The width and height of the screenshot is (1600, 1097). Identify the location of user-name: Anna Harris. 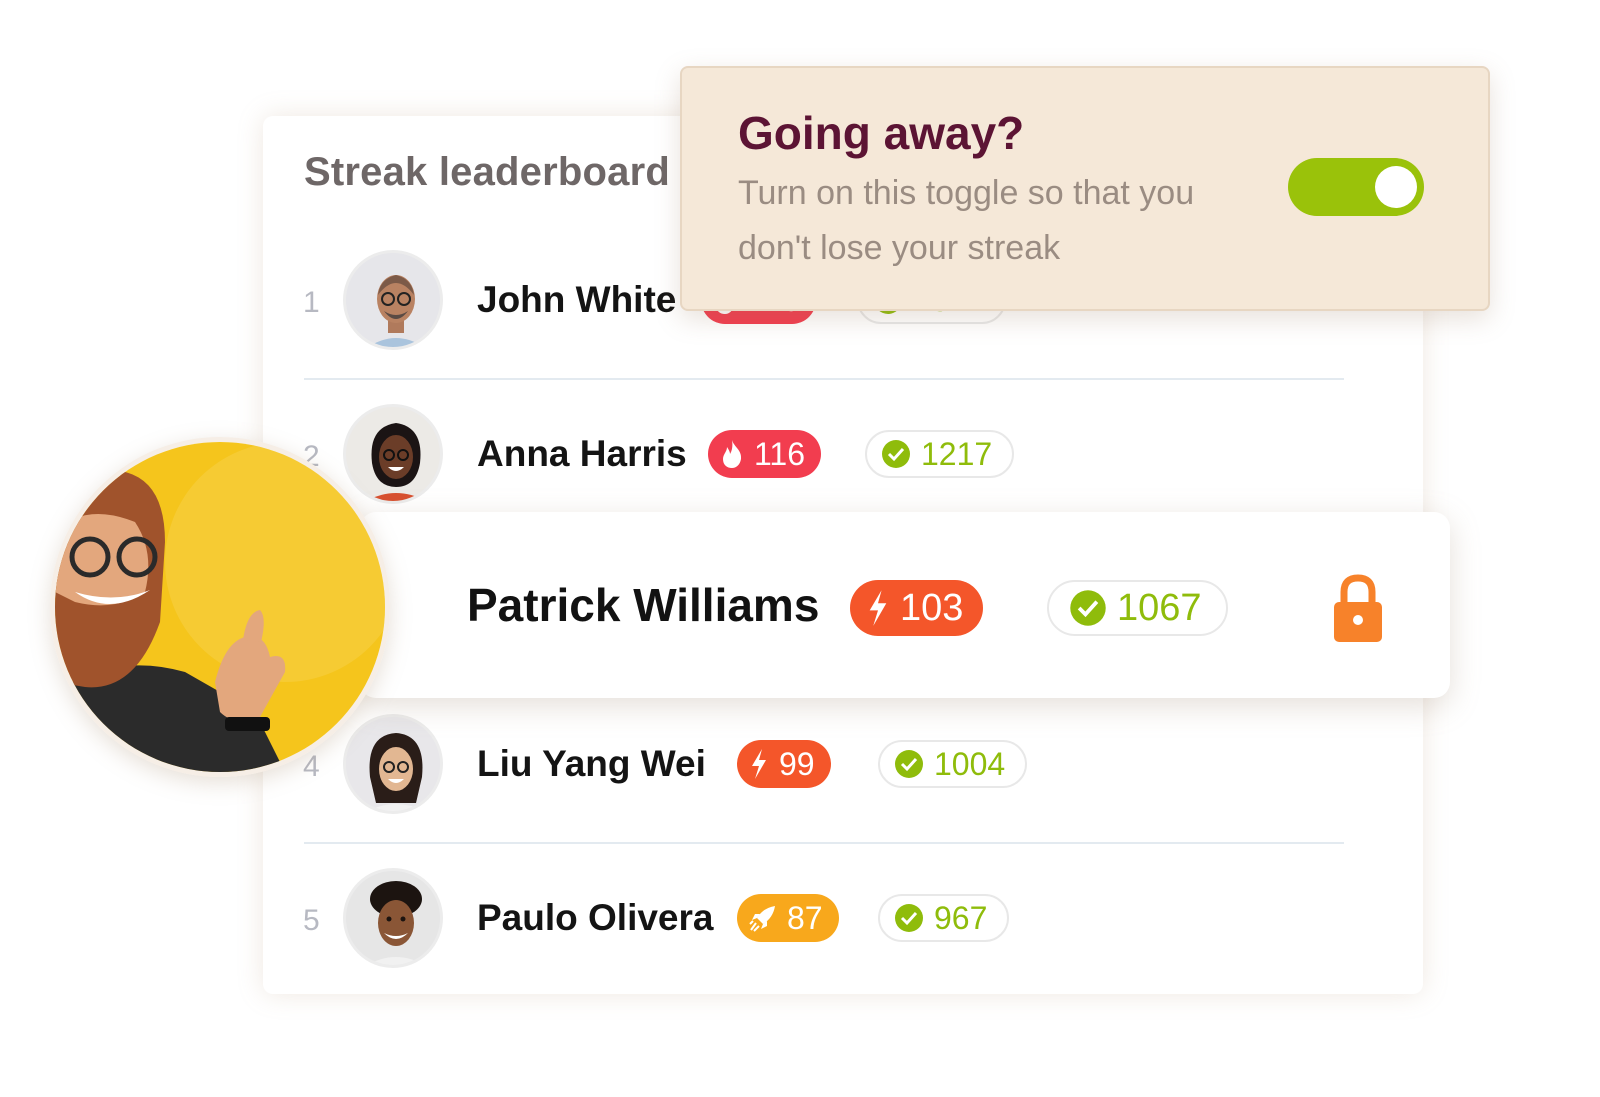
(582, 453).